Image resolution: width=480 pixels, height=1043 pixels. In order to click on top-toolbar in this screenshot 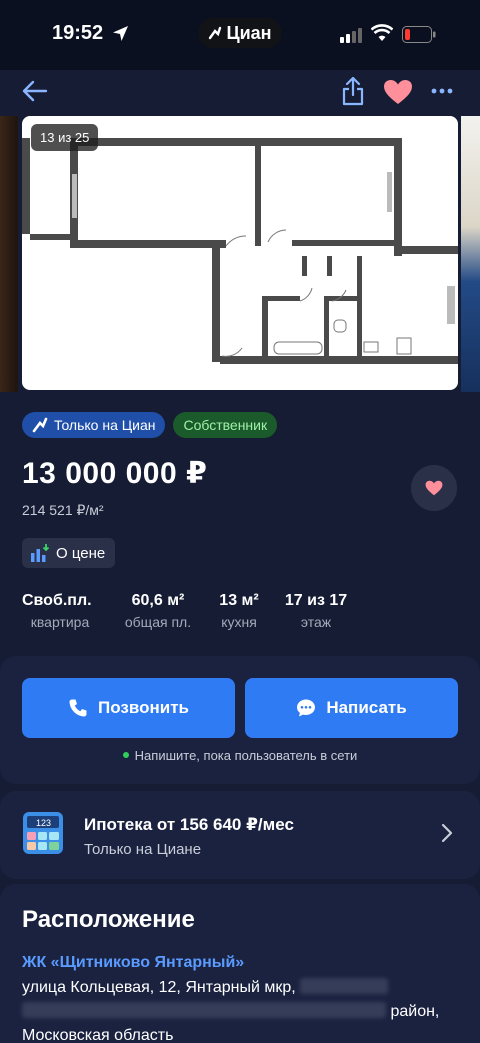, I will do `click(240, 93)`.